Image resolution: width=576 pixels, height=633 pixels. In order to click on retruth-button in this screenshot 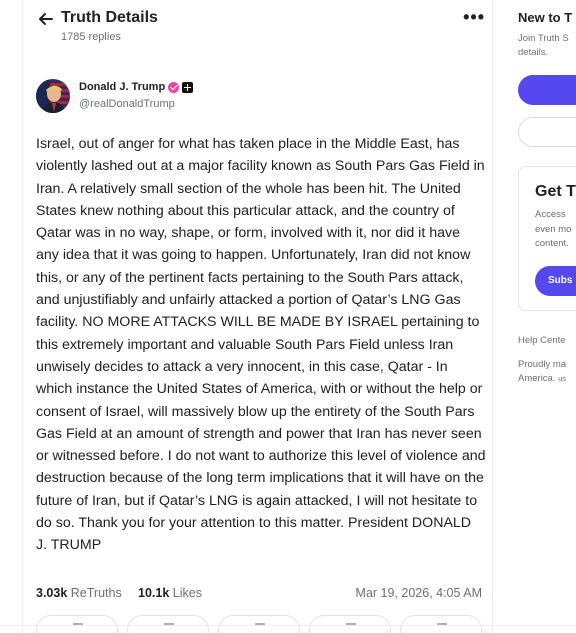, I will do `click(168, 624)`.